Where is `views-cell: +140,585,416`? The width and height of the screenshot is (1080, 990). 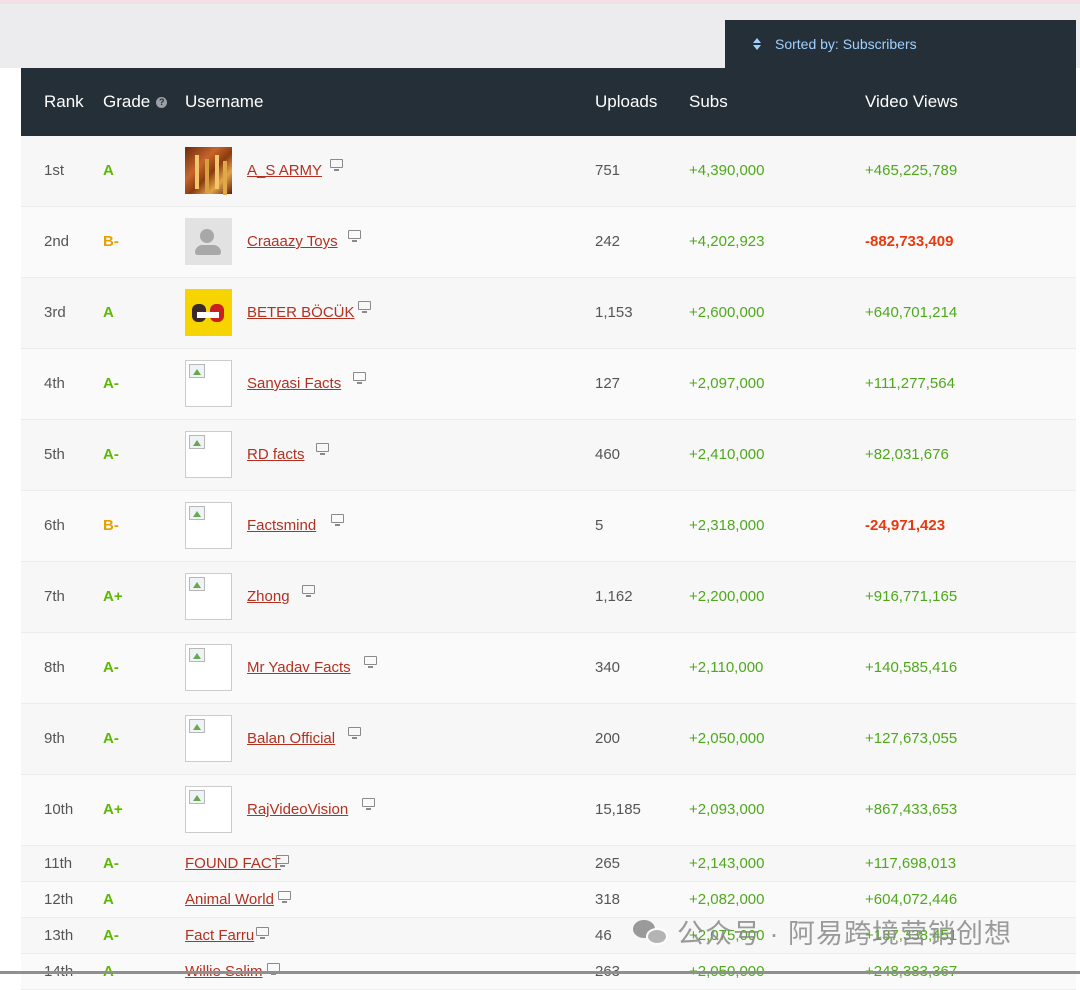
views-cell: +140,585,416 is located at coordinates (911, 667).